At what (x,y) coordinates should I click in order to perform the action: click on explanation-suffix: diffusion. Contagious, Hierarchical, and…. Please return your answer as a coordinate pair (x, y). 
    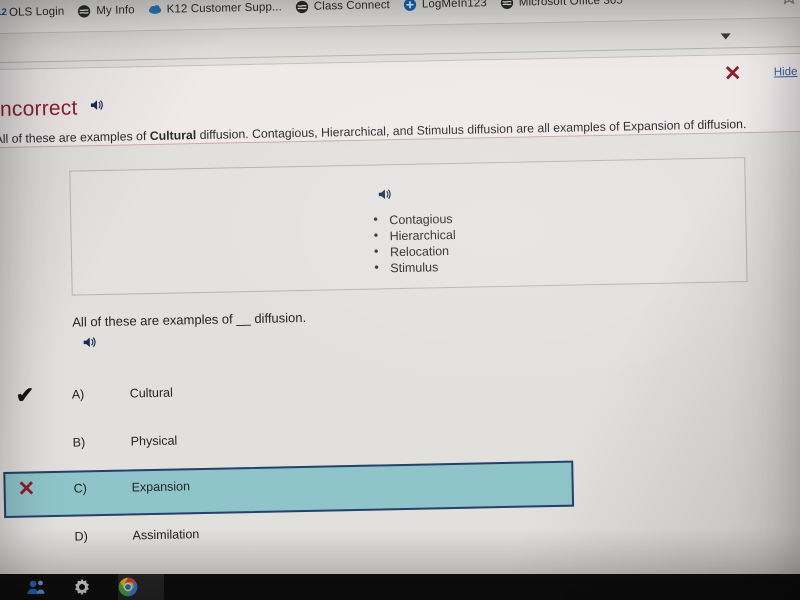
    Looking at the image, I should click on (471, 130).